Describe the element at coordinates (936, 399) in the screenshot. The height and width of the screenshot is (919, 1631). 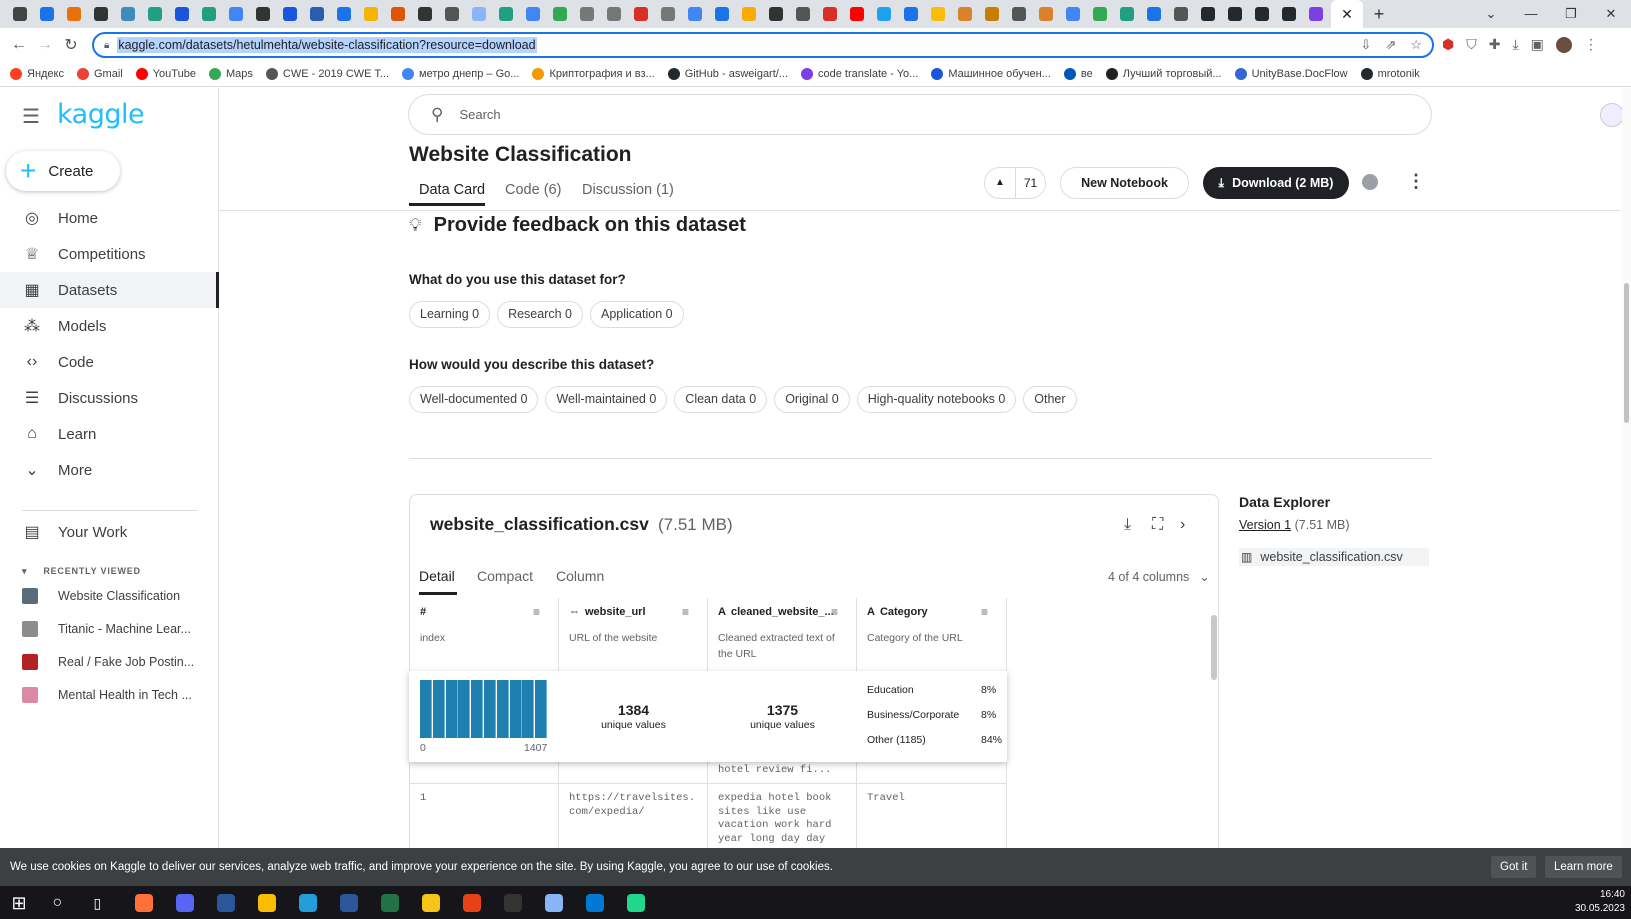
I see `feedback-chip: High-quality notebooks 0` at that location.